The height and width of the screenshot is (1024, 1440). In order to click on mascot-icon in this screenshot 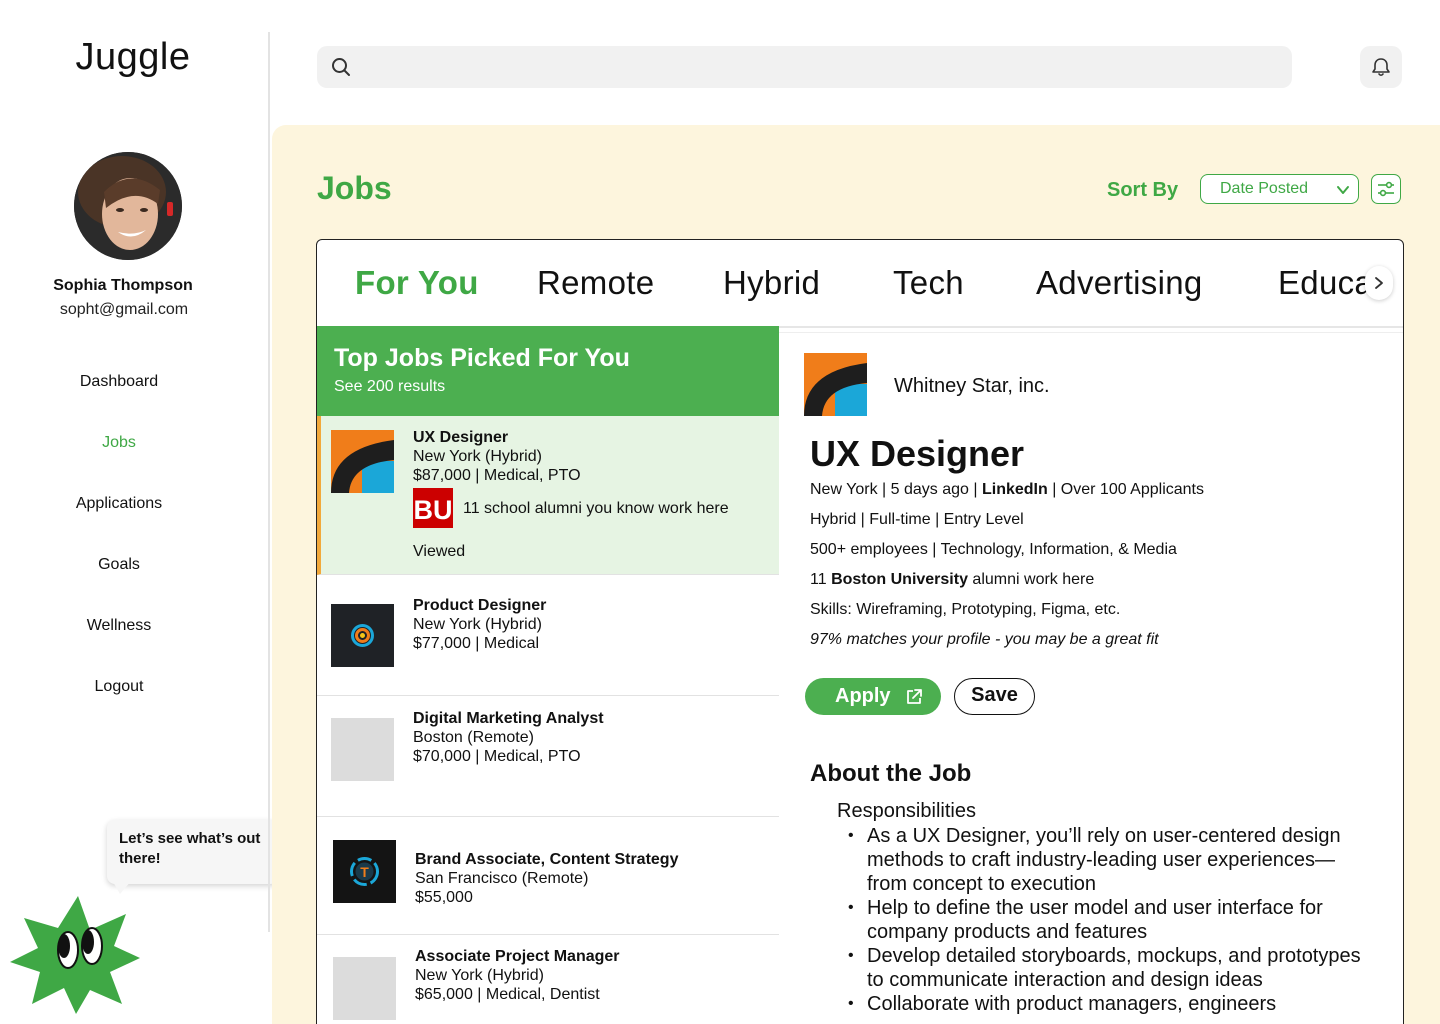, I will do `click(76, 954)`.